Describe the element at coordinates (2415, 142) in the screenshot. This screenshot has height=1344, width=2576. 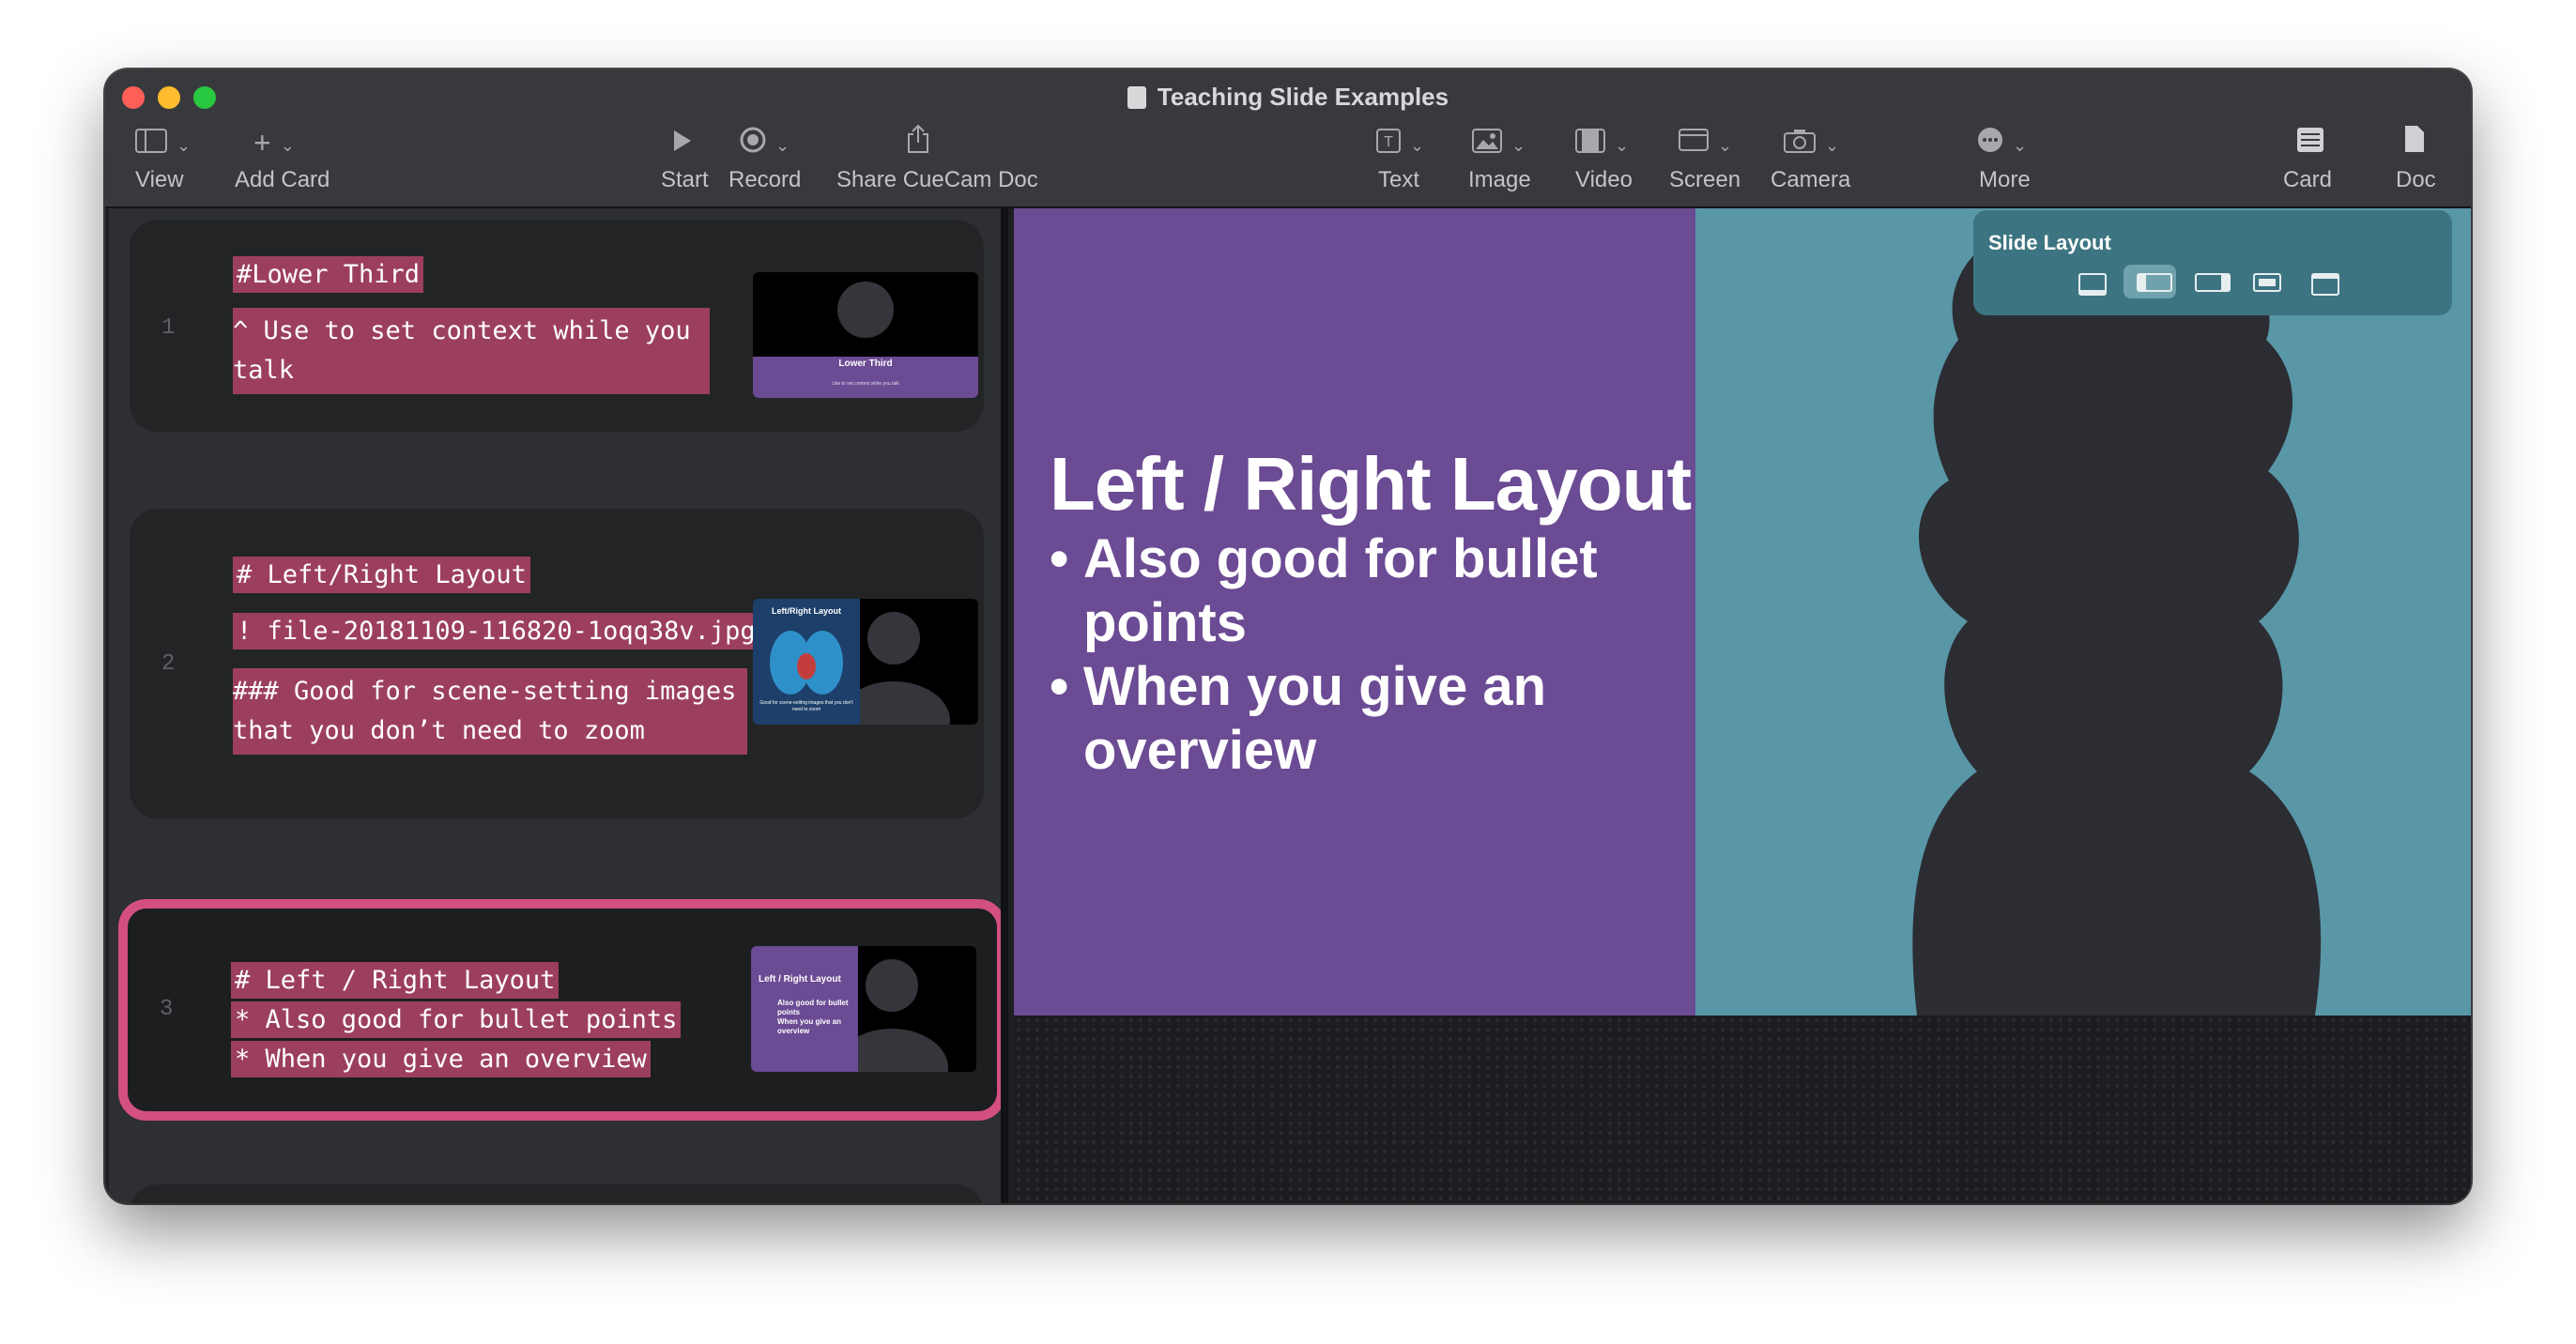
I see `doc-icon` at that location.